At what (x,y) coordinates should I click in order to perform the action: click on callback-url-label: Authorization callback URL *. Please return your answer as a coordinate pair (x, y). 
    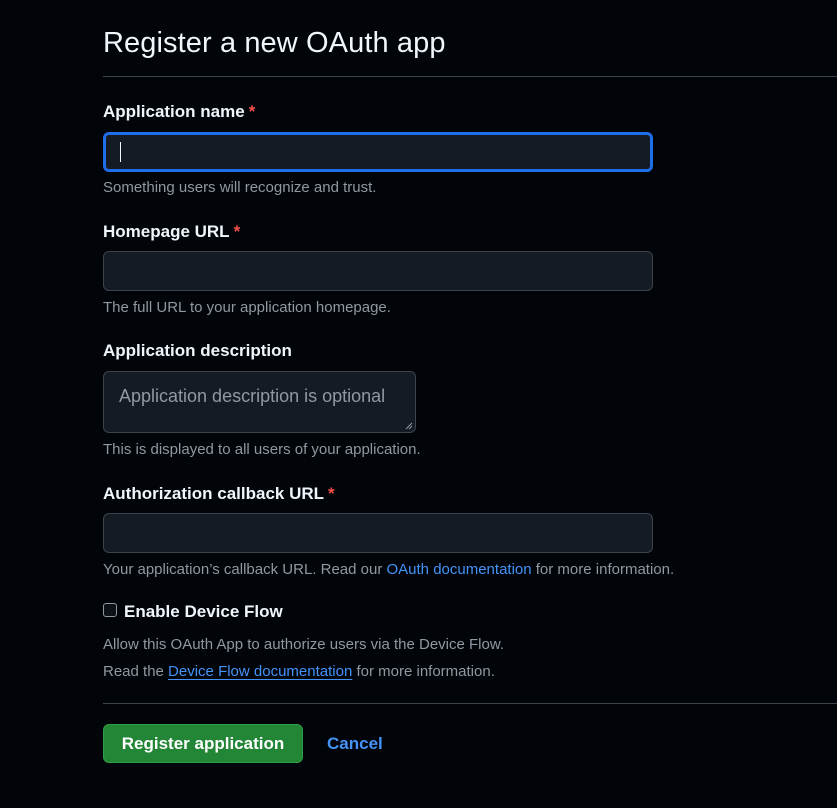
    Looking at the image, I should click on (219, 494).